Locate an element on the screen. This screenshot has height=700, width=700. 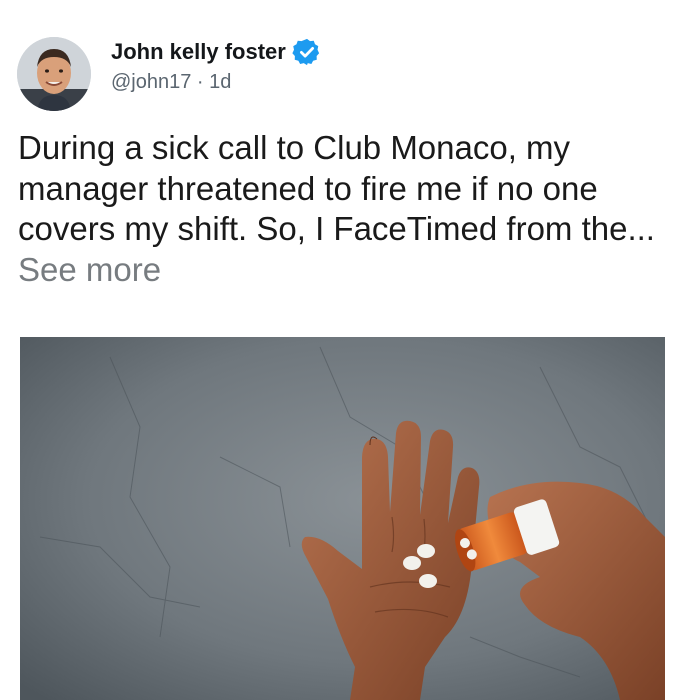
tweet-timestamp: 1d is located at coordinates (220, 82).